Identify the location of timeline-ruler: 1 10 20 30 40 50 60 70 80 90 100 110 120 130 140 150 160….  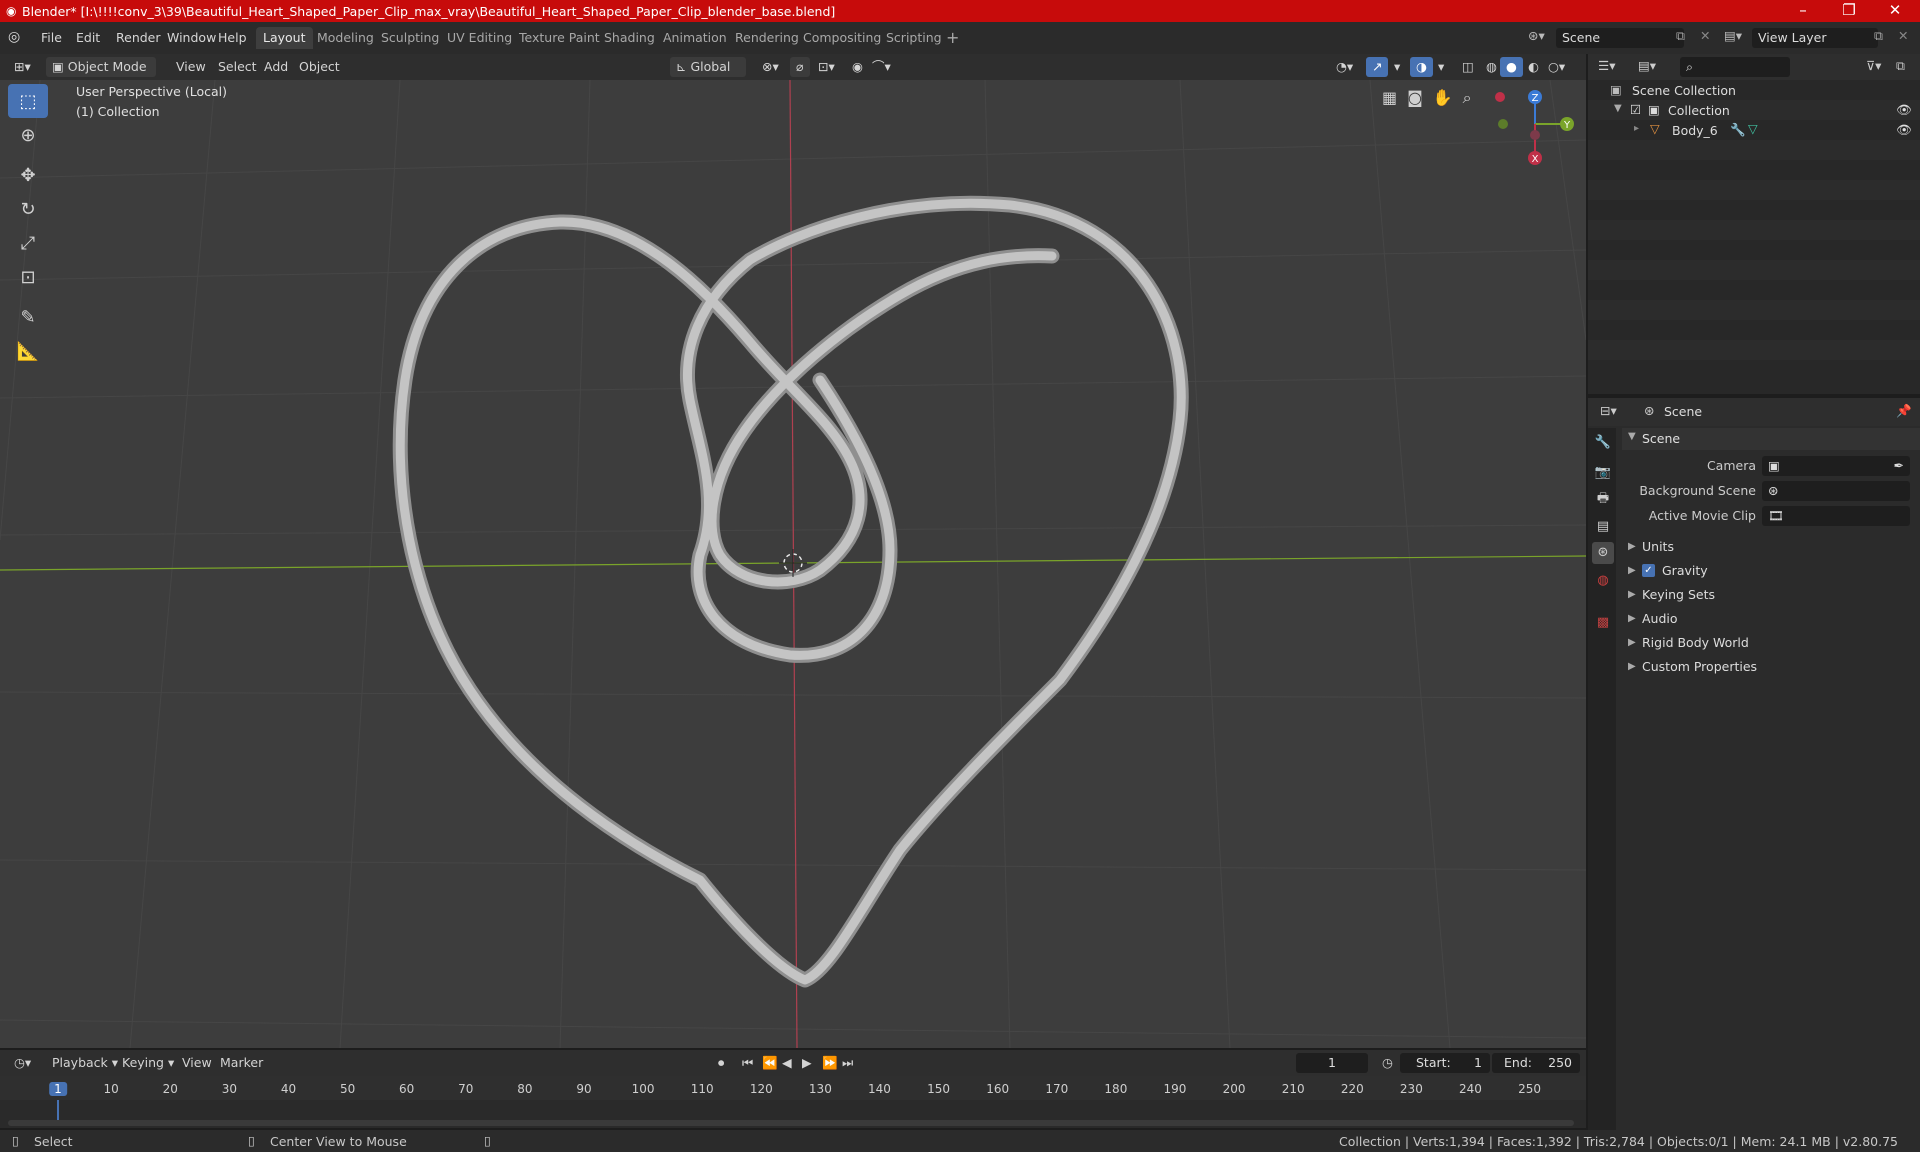
(793, 1088).